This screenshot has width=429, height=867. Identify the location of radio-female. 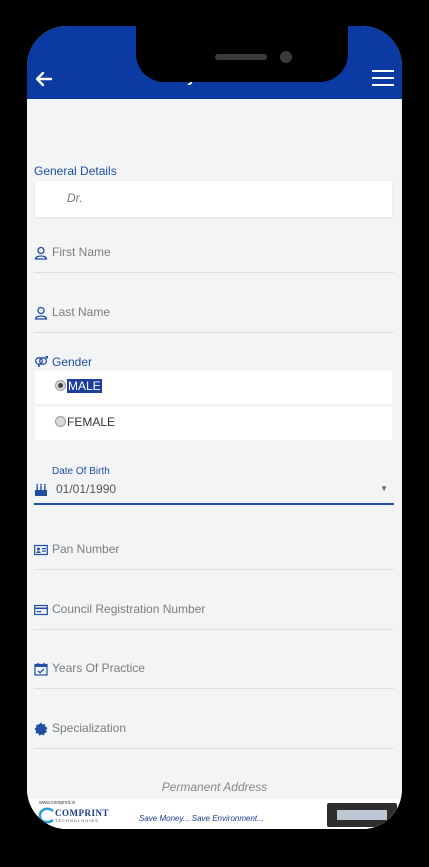
(60, 421).